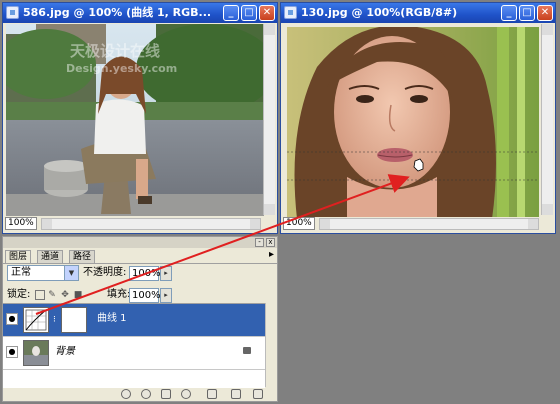  Describe the element at coordinates (119, 294) in the screenshot. I see `fill-label: 填充:` at that location.